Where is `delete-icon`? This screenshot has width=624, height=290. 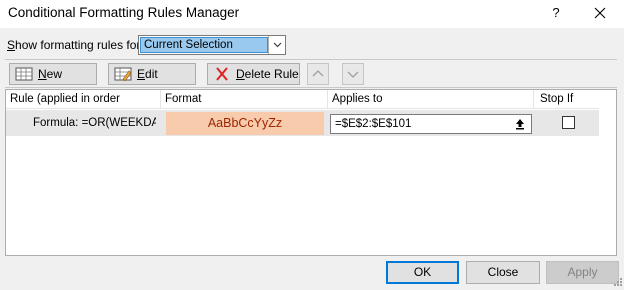
delete-icon is located at coordinates (222, 74).